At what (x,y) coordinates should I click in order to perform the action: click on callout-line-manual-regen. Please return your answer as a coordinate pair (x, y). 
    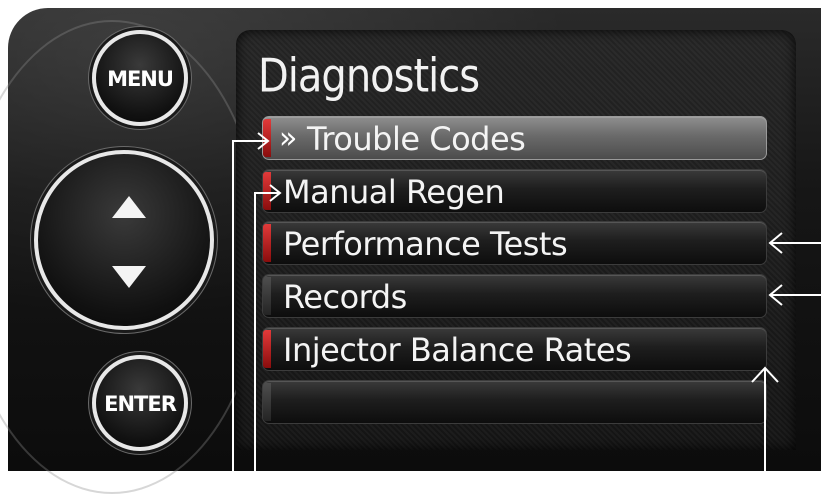
    Looking at the image, I should click on (267, 331).